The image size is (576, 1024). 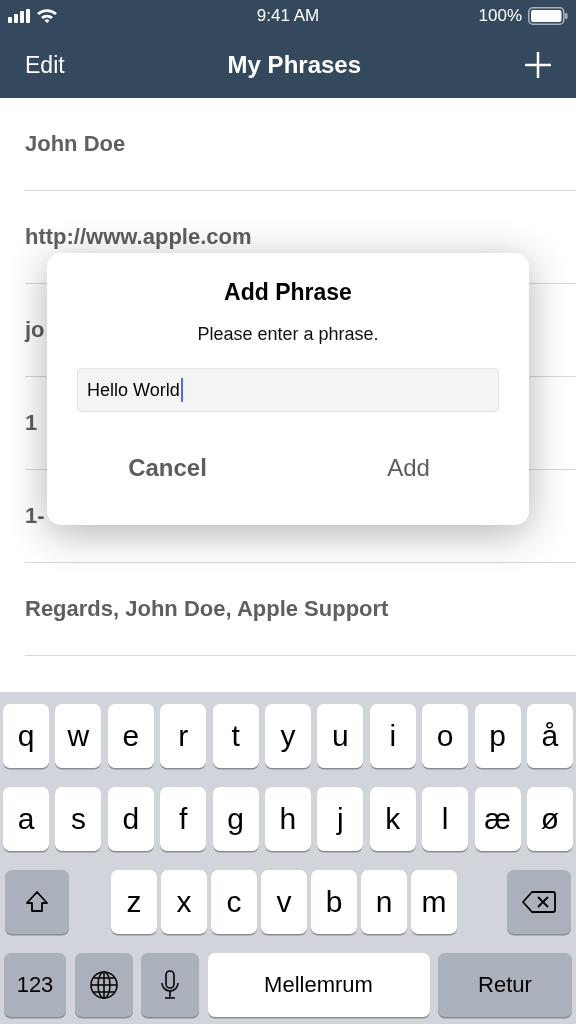 I want to click on letter-key: n, so click(x=384, y=902).